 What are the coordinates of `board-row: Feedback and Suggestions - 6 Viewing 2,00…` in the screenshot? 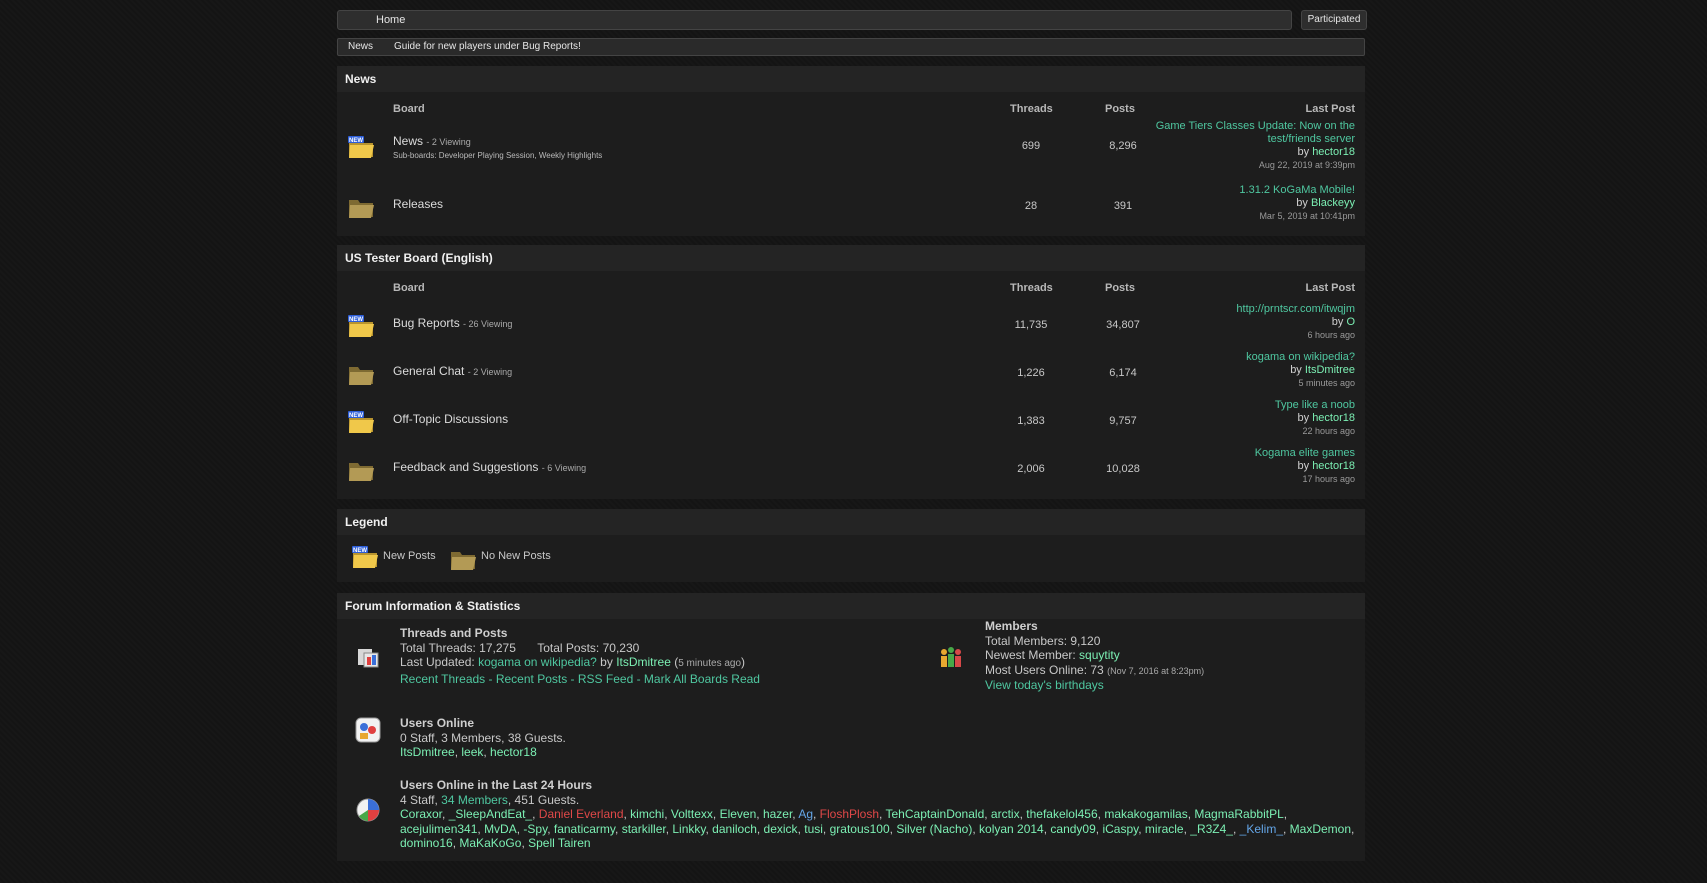 It's located at (851, 469).